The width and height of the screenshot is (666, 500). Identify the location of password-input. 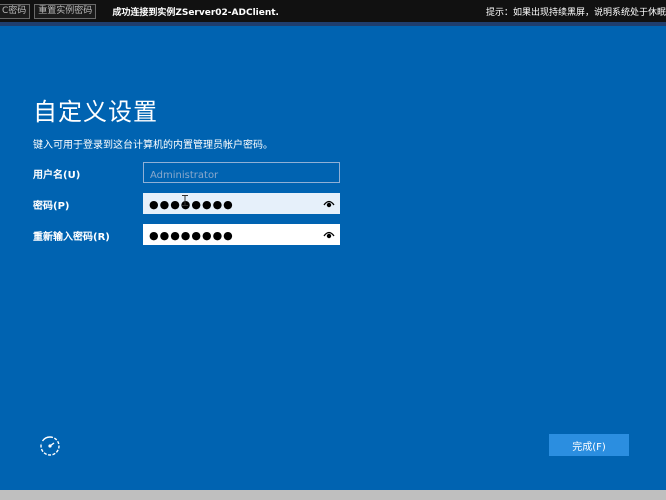
(241, 204).